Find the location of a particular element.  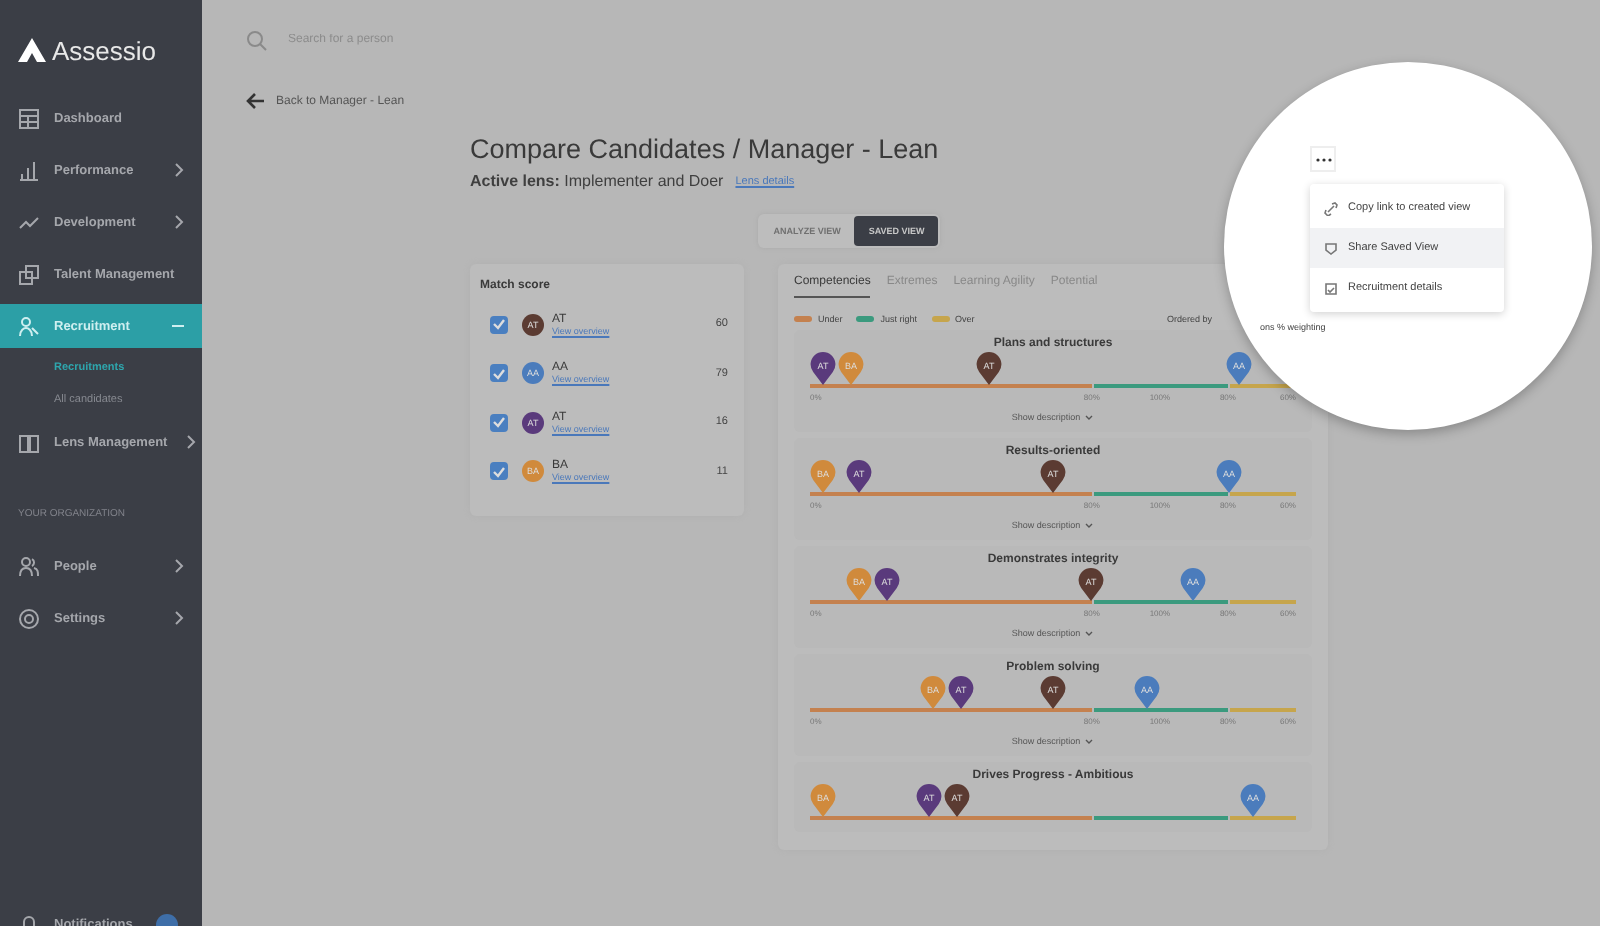

dashboard-icon is located at coordinates (29, 118).